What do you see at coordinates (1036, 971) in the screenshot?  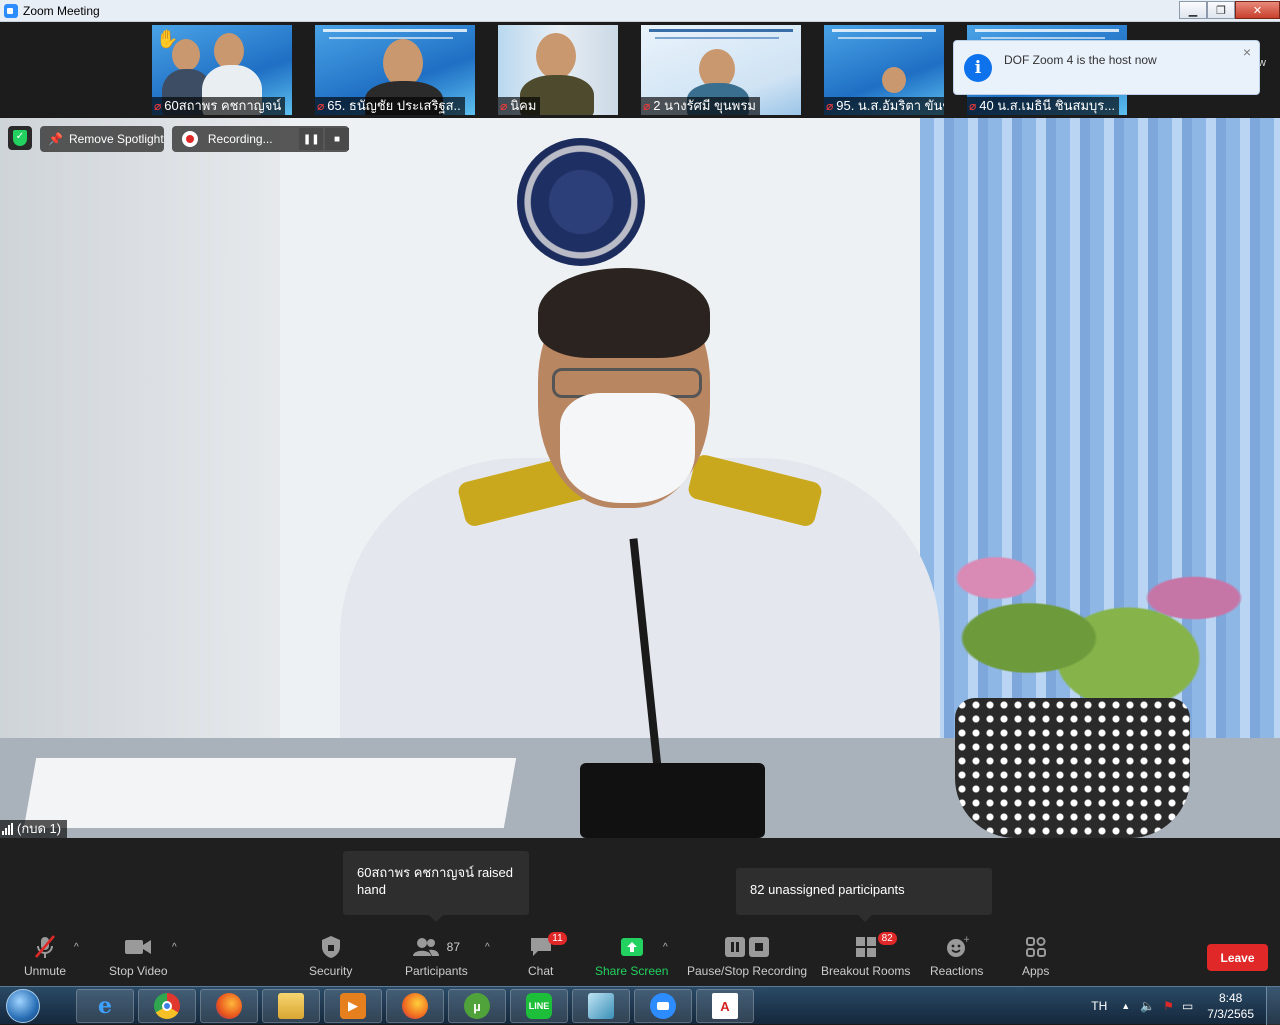 I see `apps-label: Apps` at bounding box center [1036, 971].